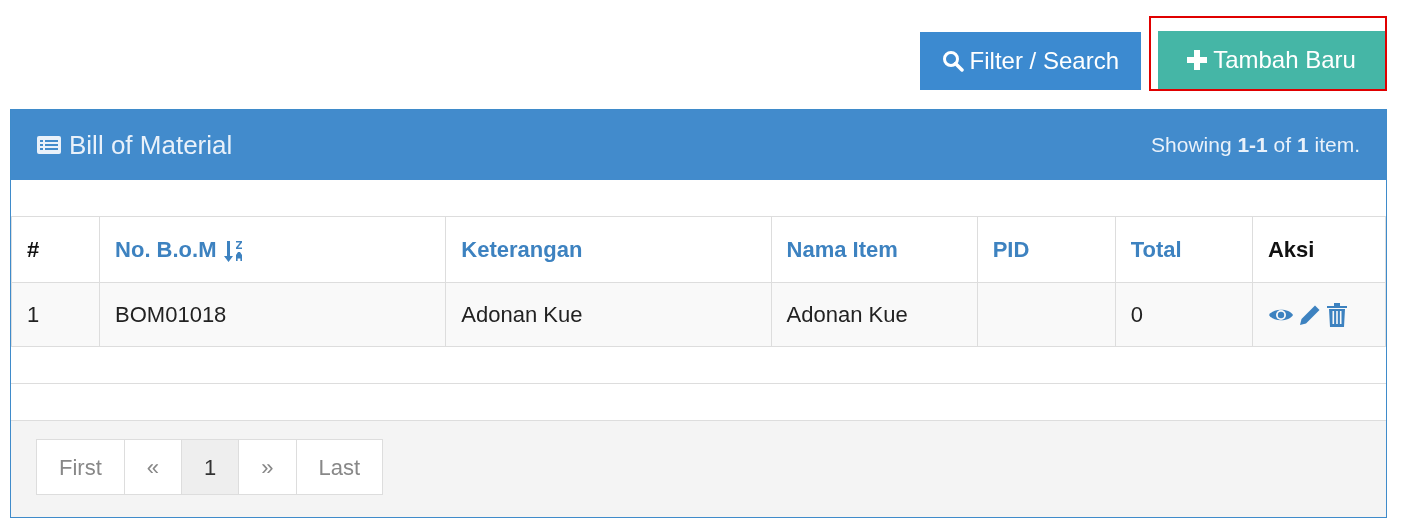  I want to click on trash-icon, so click(1336, 314).